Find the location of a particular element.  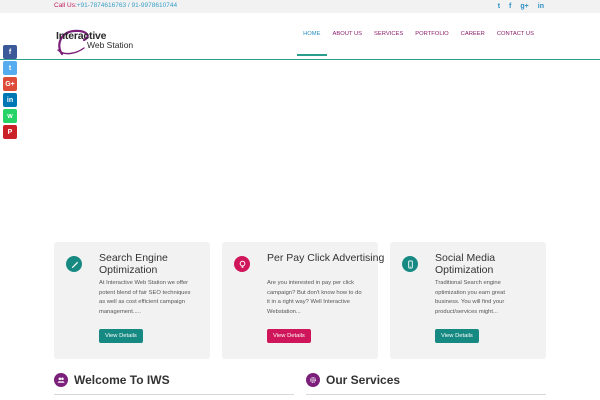

contact-numbers: +91-7874616763 / 91-9978610744 is located at coordinates (127, 5).